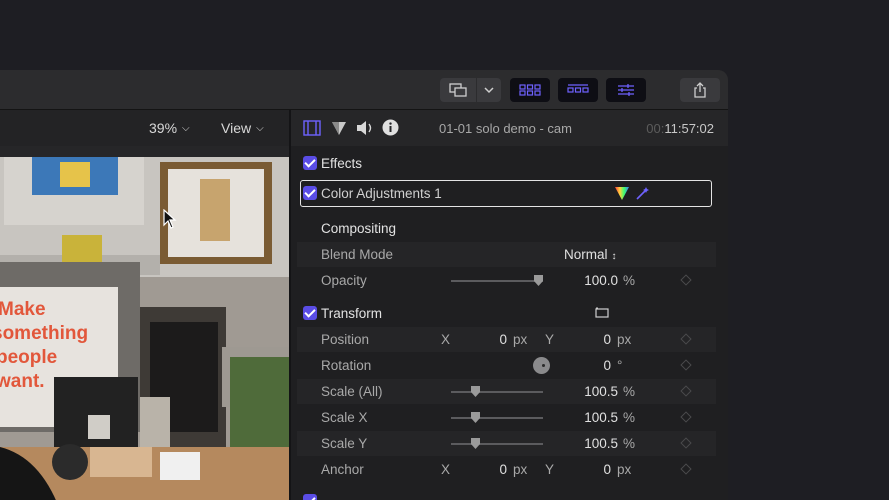  Describe the element at coordinates (601, 417) in the screenshot. I see `scale-x-value: 100.5` at that location.